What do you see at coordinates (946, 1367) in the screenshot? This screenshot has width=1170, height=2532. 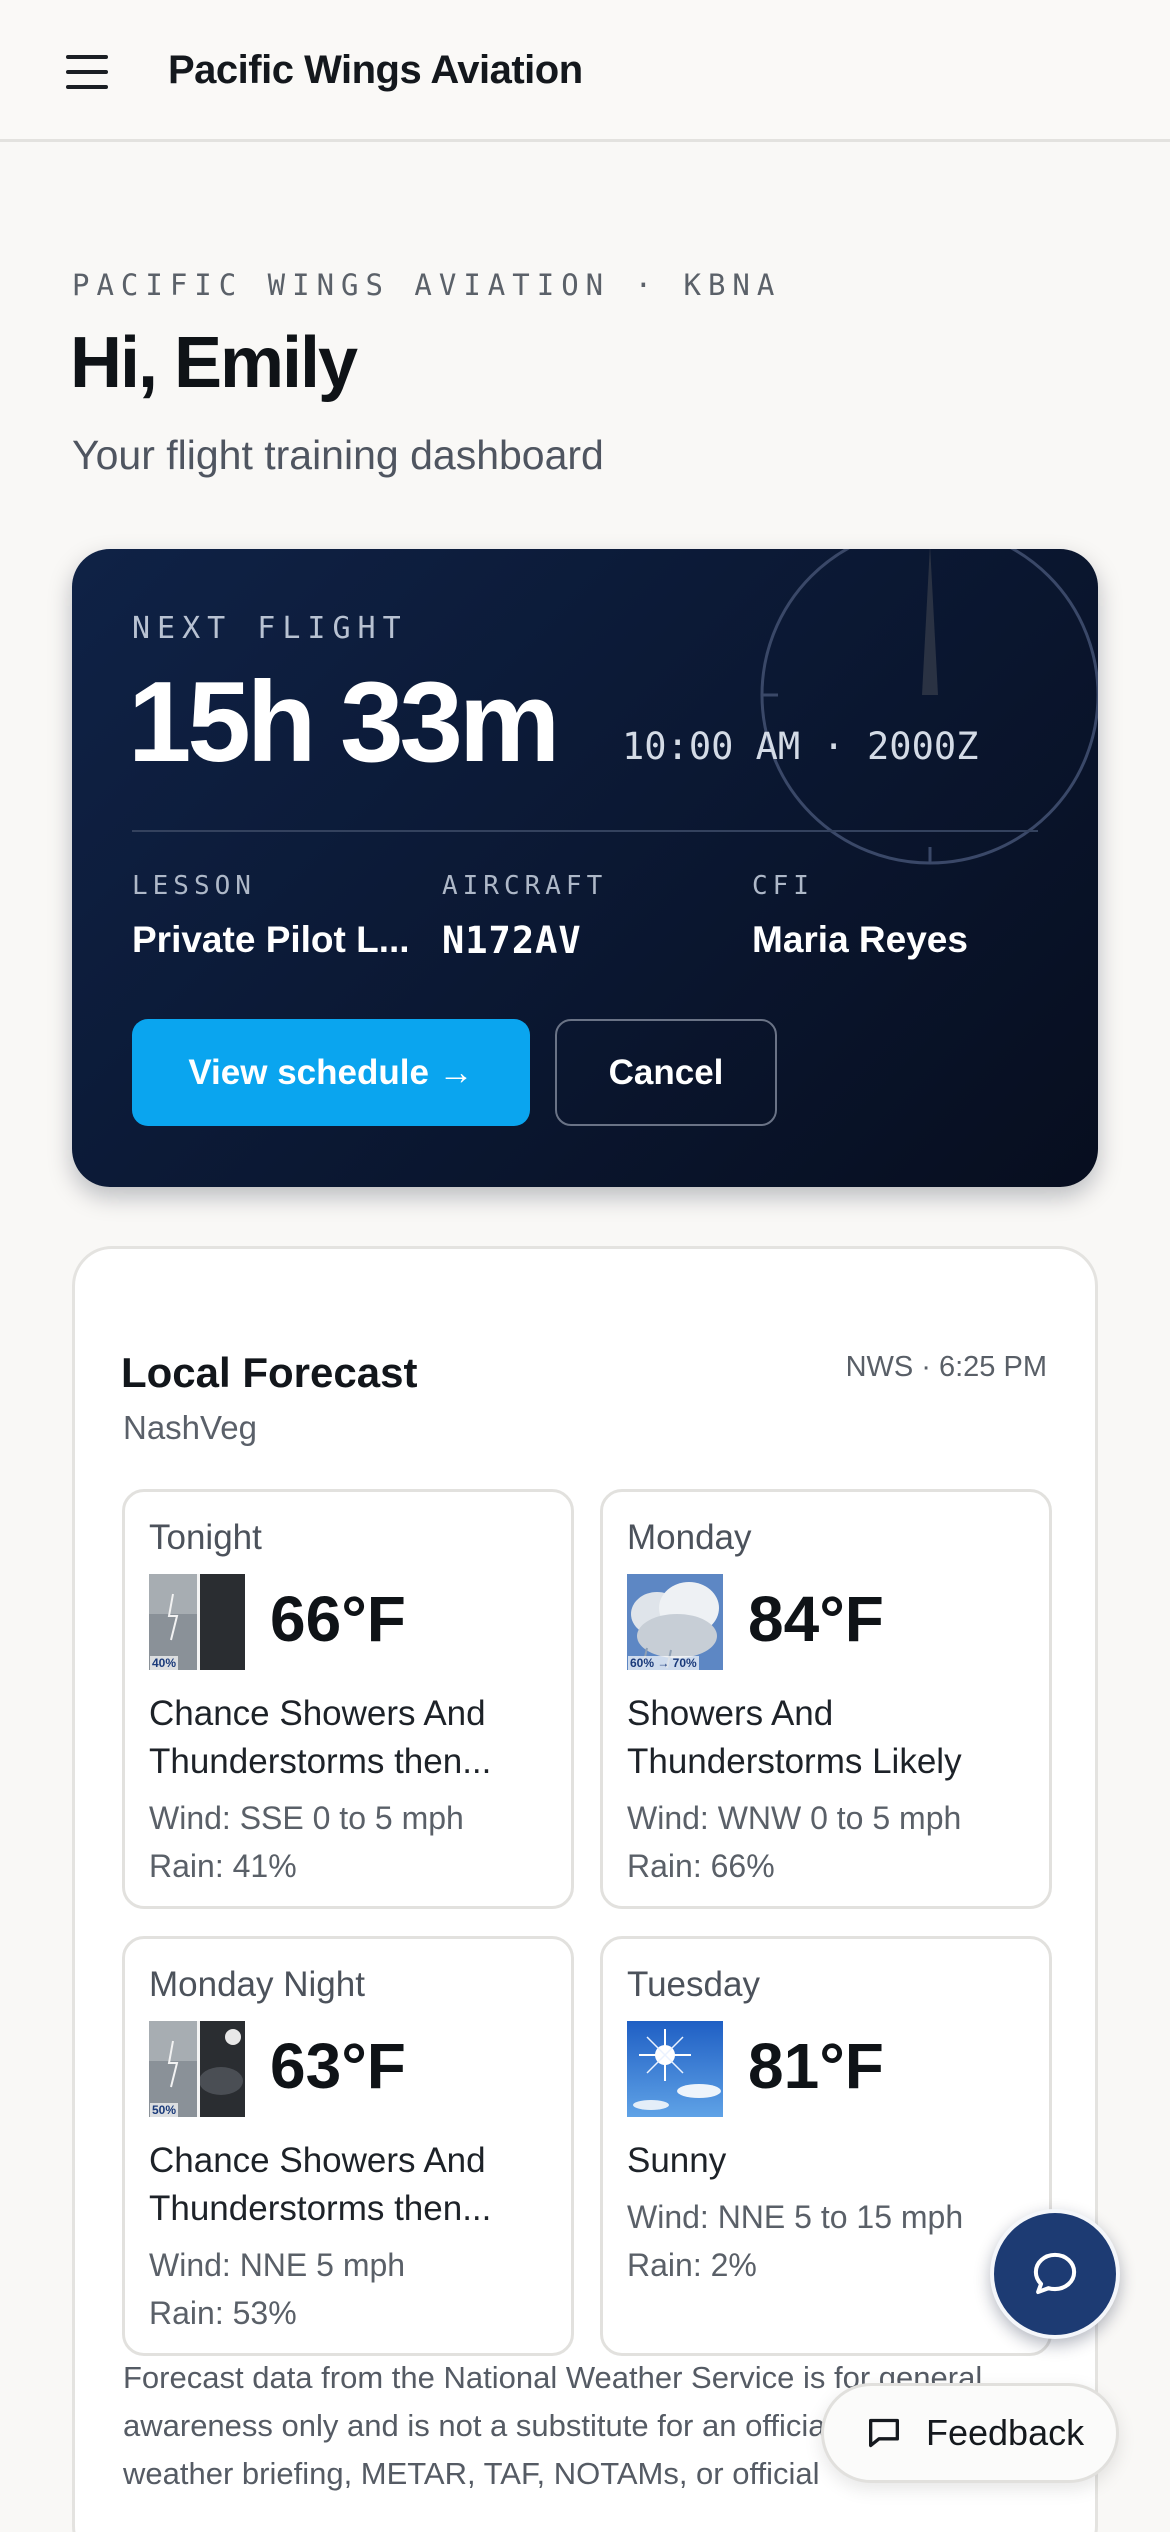 I see `forecast-source: NWS · 6:25 PM` at bounding box center [946, 1367].